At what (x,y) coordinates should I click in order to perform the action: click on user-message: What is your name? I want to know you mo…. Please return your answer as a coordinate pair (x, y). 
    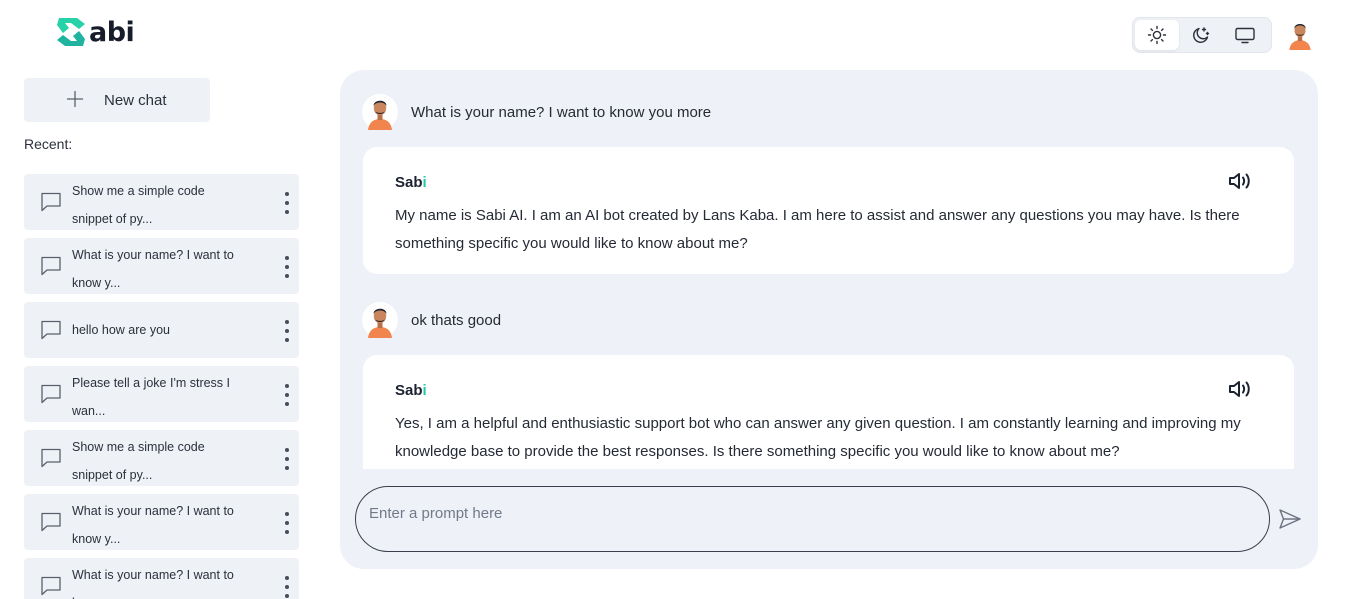
    Looking at the image, I should click on (536, 112).